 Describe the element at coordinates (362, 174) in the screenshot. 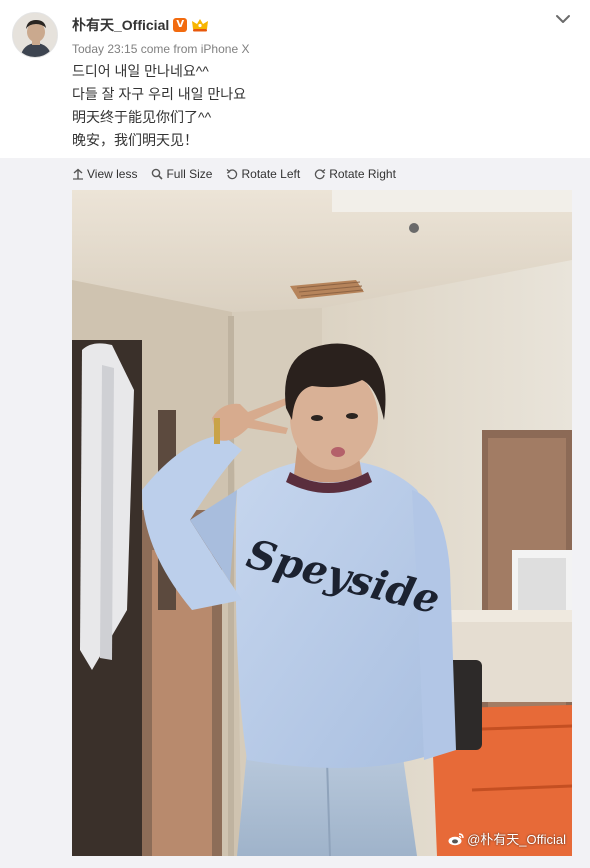

I see `rotate-right-label: Rotate Right` at that location.